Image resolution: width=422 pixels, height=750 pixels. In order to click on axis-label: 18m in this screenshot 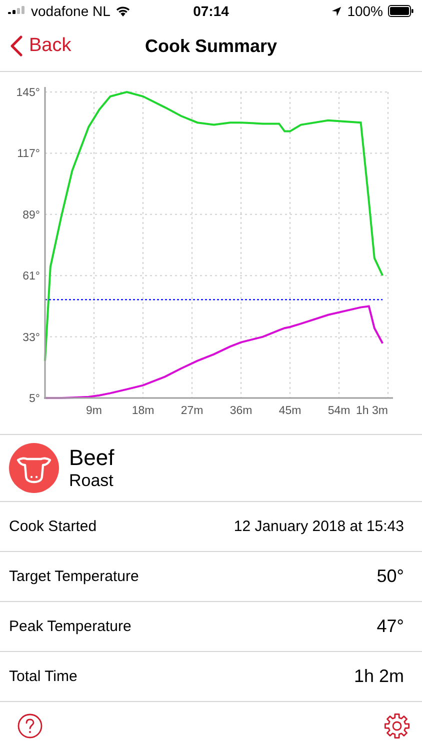, I will do `click(143, 411)`.